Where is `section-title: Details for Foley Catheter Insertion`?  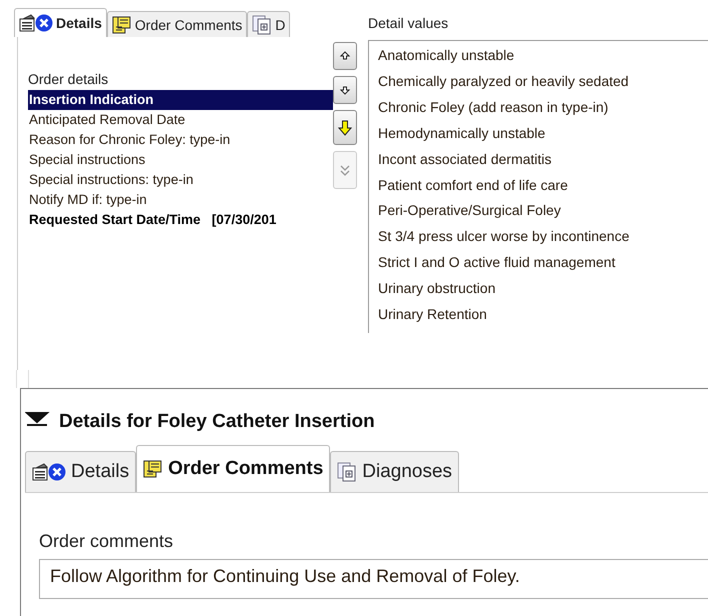 section-title: Details for Foley Catheter Insertion is located at coordinates (217, 421).